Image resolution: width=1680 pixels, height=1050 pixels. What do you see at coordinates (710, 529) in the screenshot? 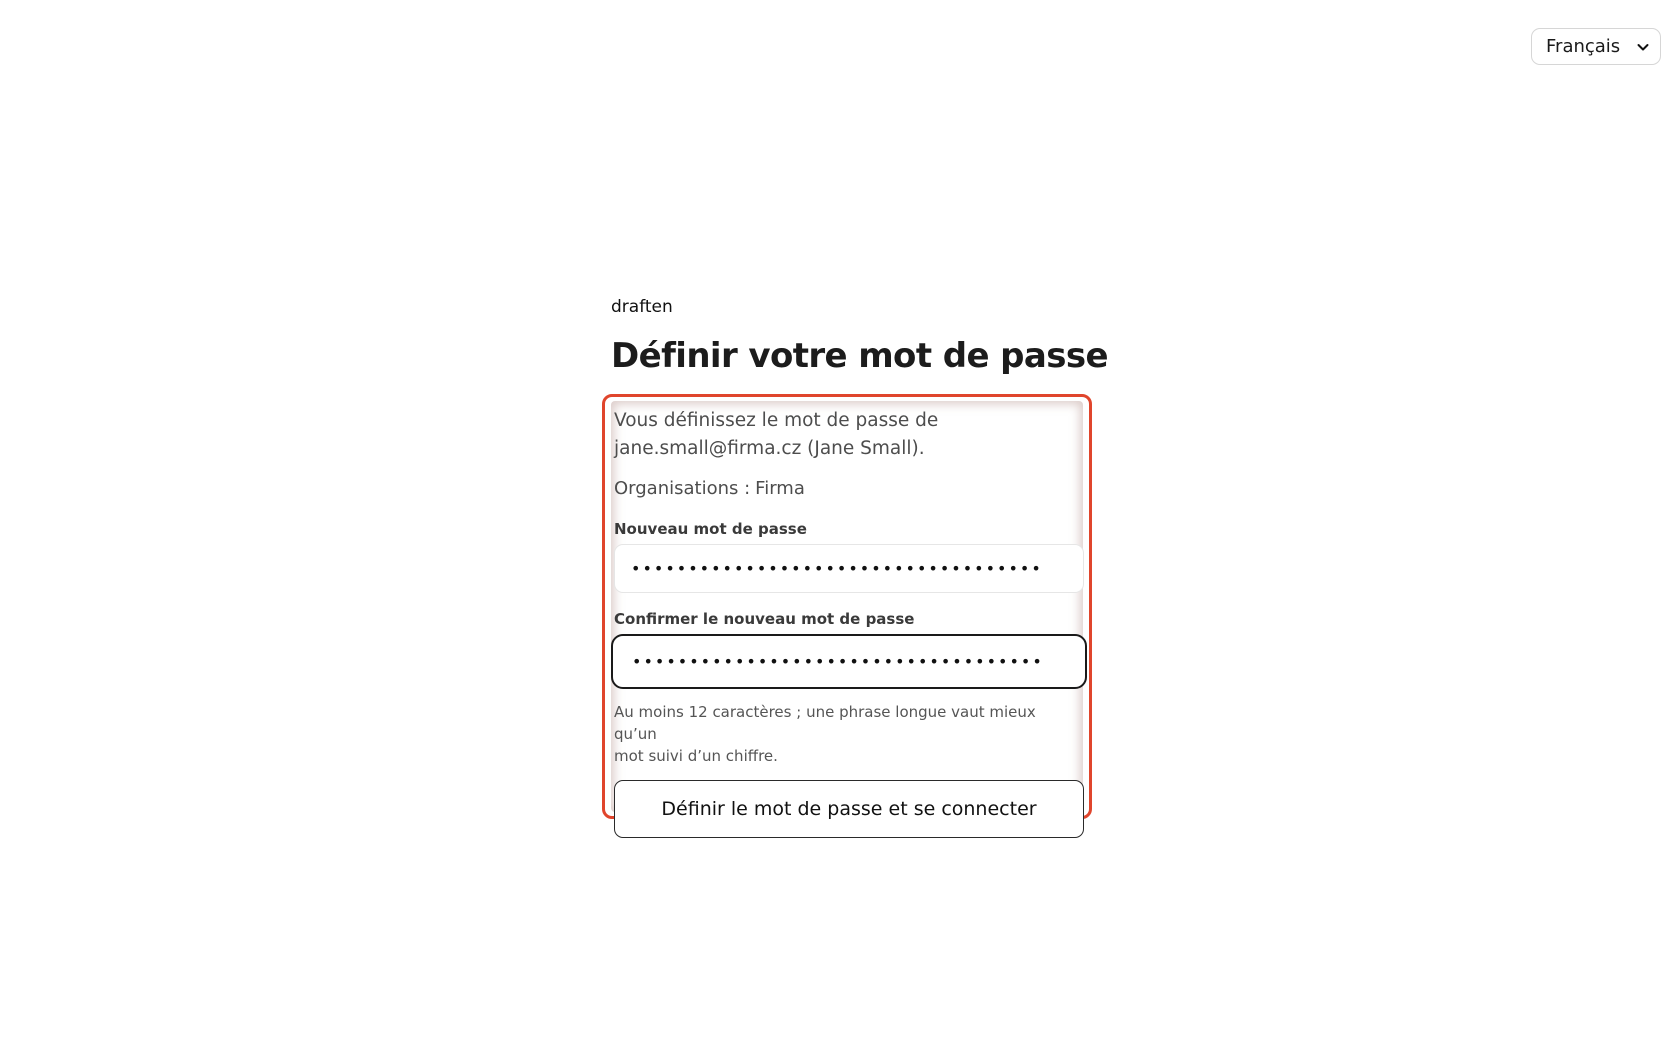
I see `new-password-label: Nouveau mot de passe` at bounding box center [710, 529].